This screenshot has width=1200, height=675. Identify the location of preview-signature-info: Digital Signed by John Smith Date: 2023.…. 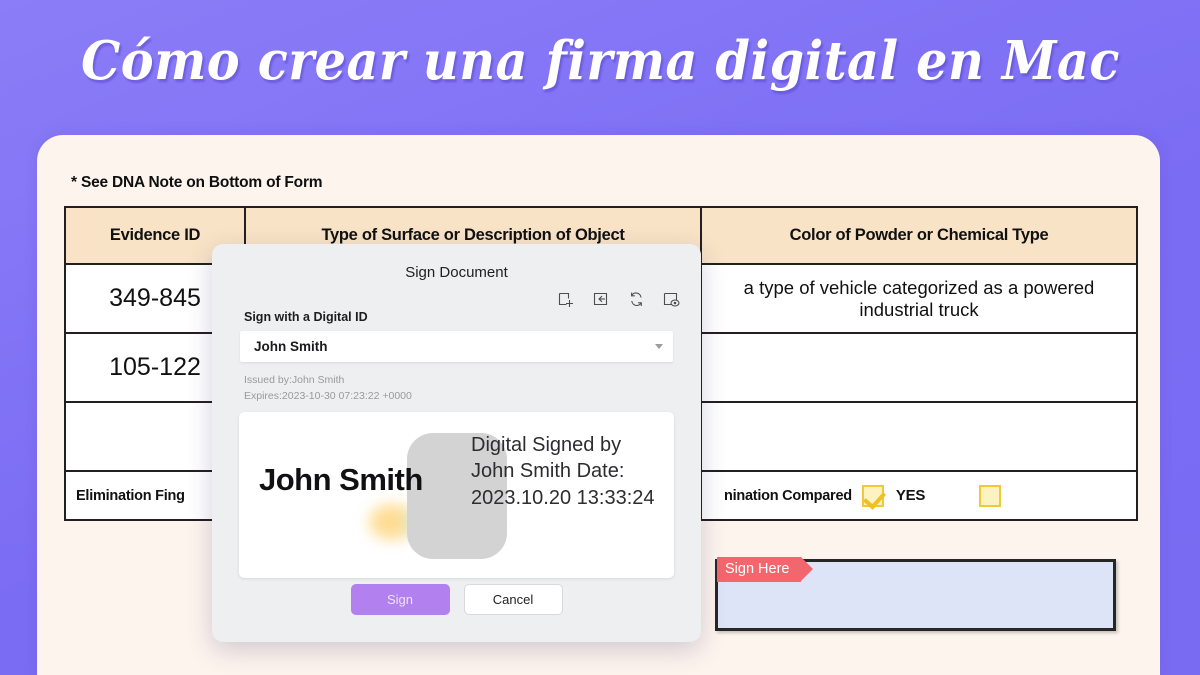
(563, 471).